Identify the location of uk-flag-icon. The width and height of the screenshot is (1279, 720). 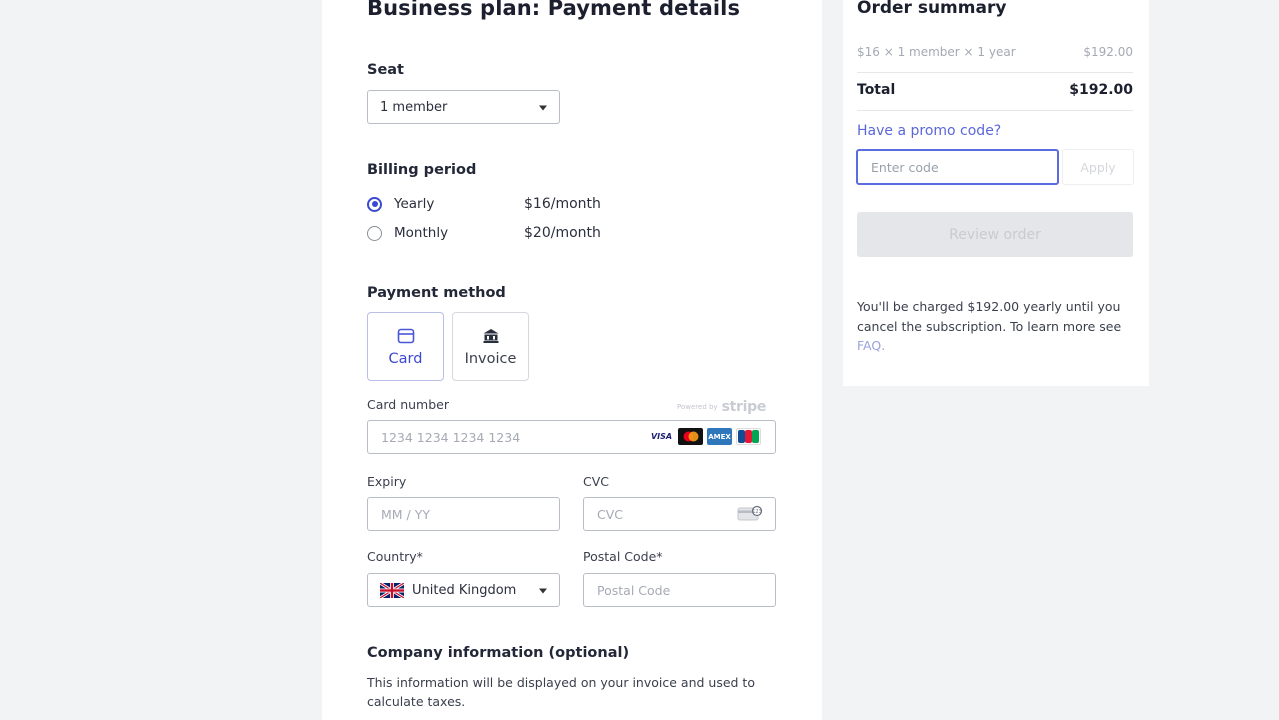
(392, 590).